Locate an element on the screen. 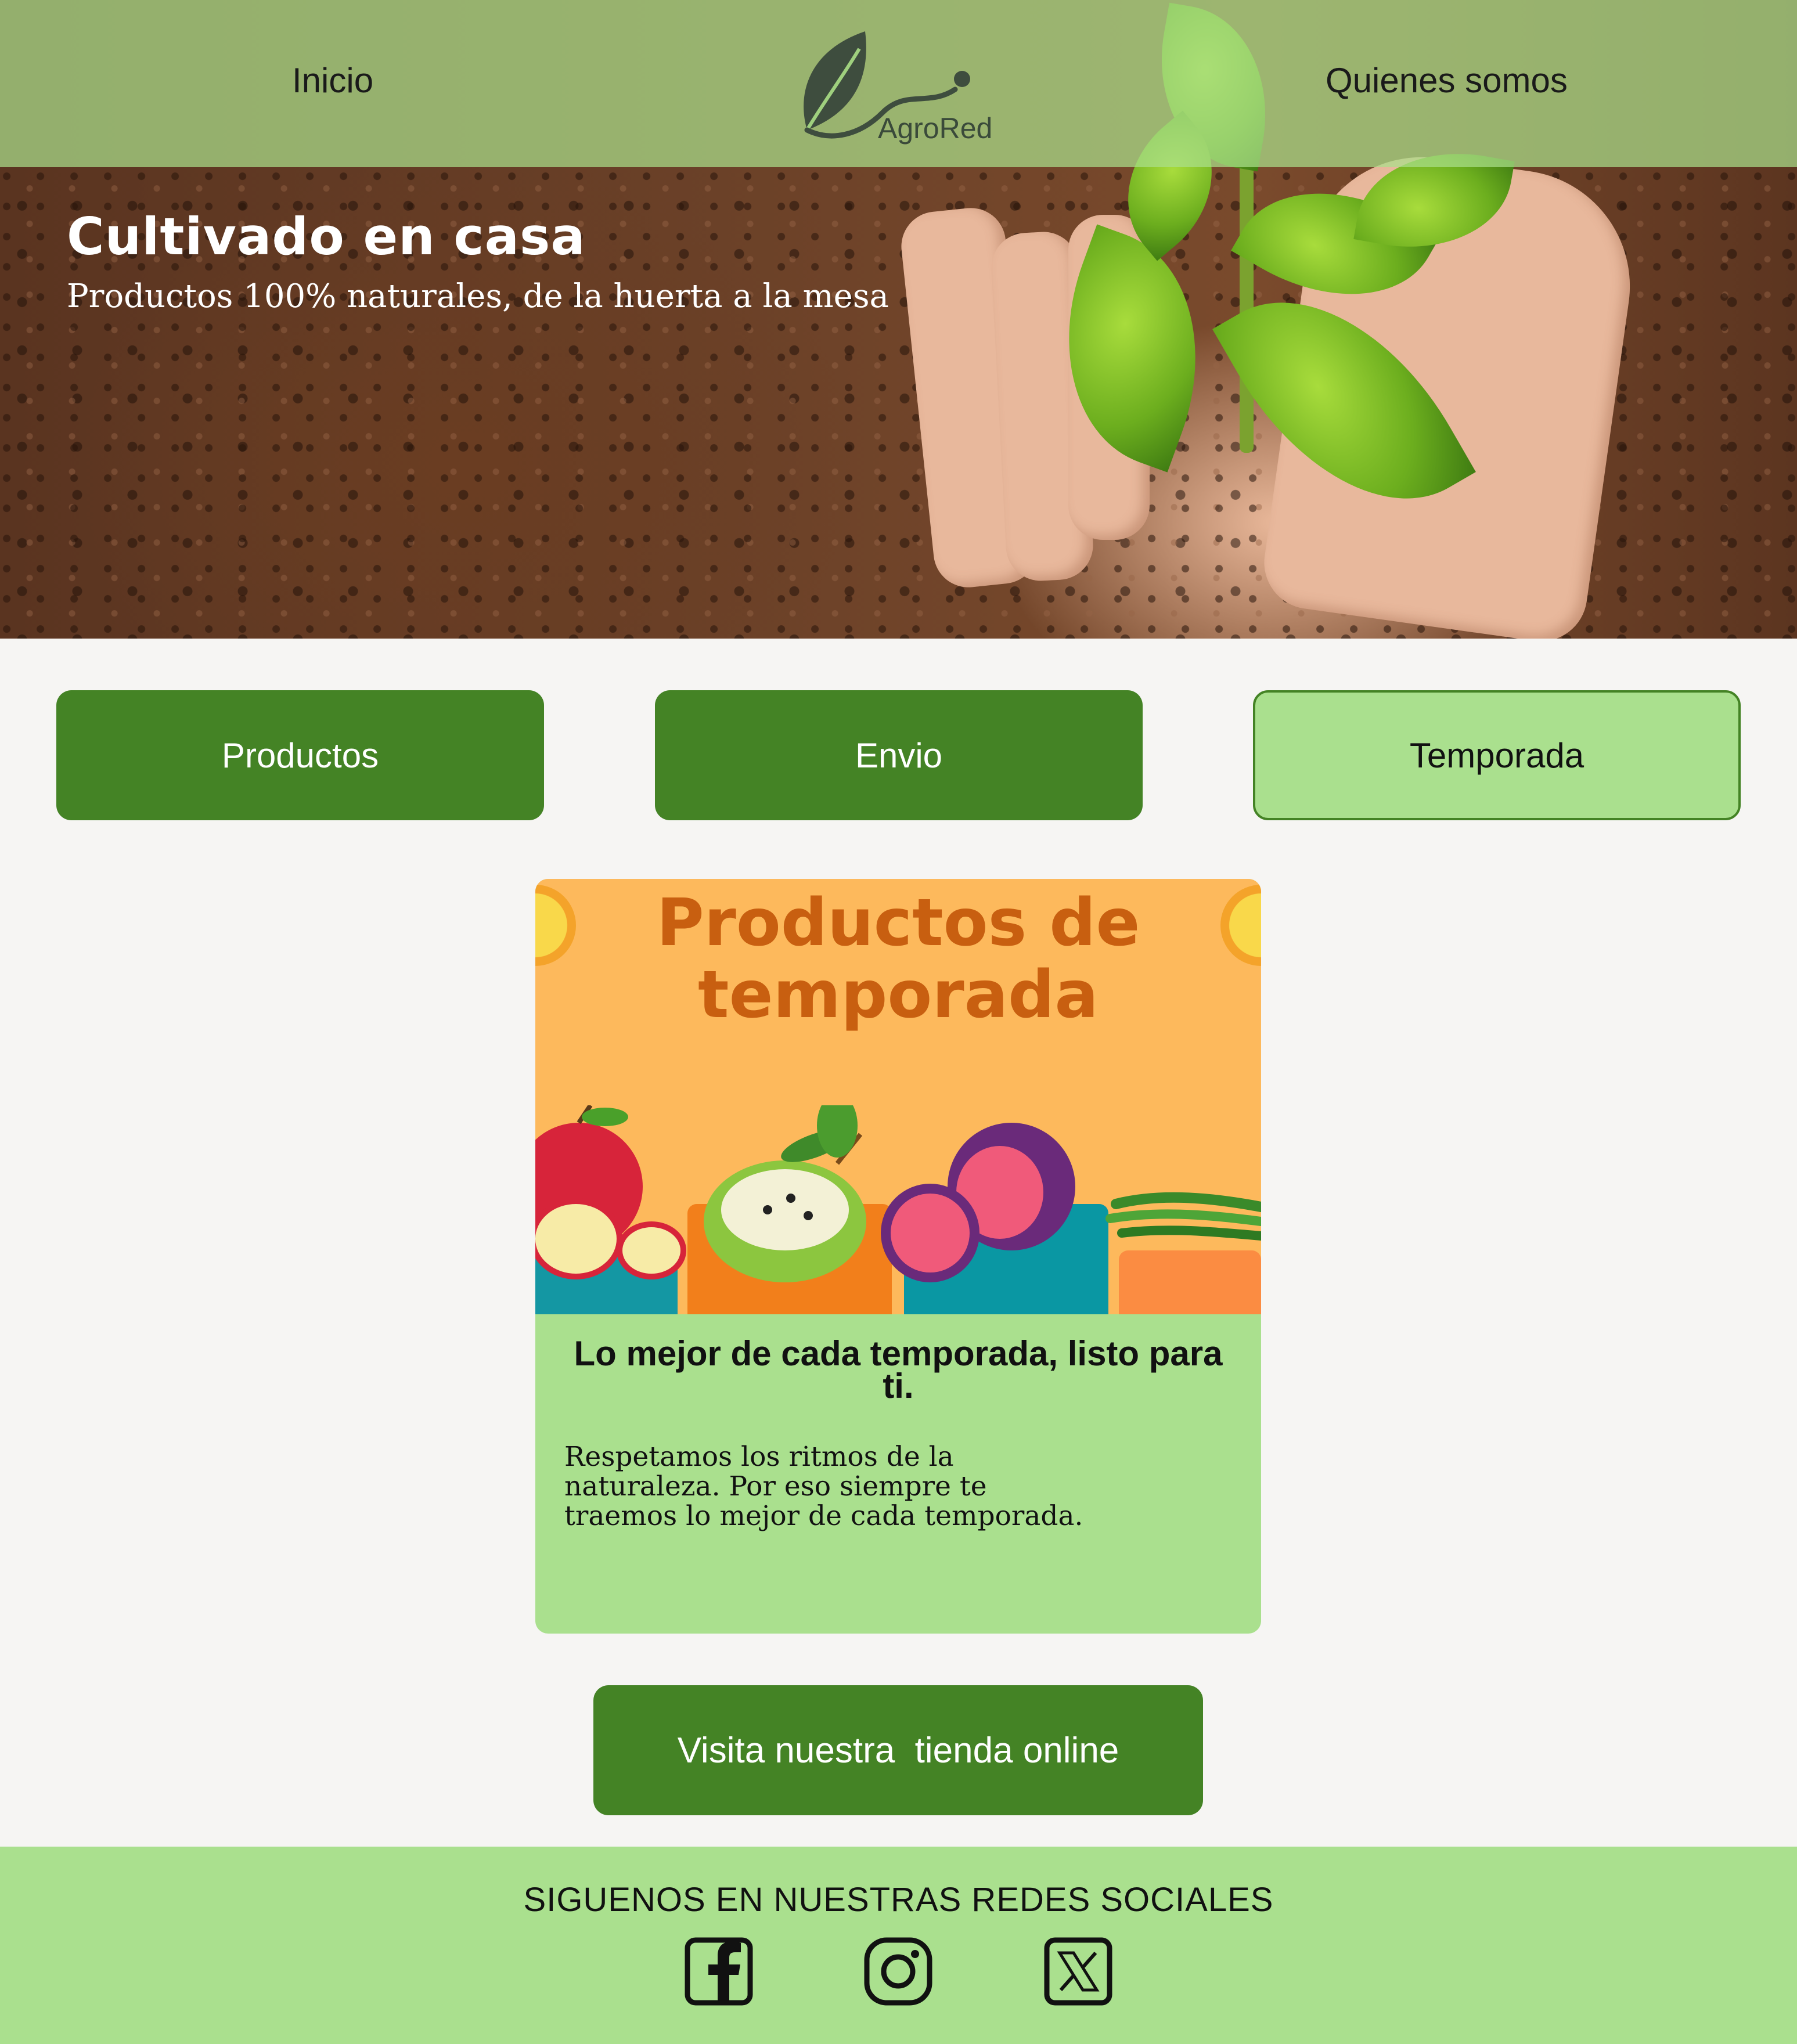 The image size is (1797, 2044). nav-inicio-link: Inicio is located at coordinates (332, 80).